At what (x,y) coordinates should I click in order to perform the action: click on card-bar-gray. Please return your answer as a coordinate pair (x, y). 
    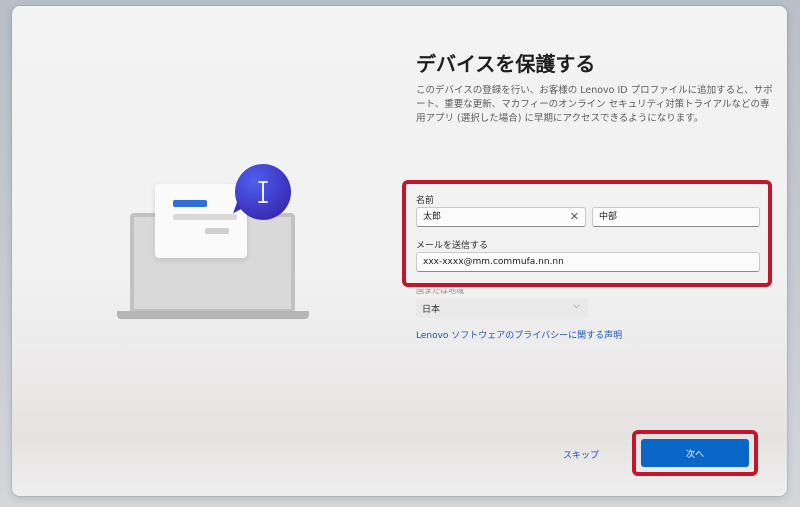
    Looking at the image, I should click on (205, 217).